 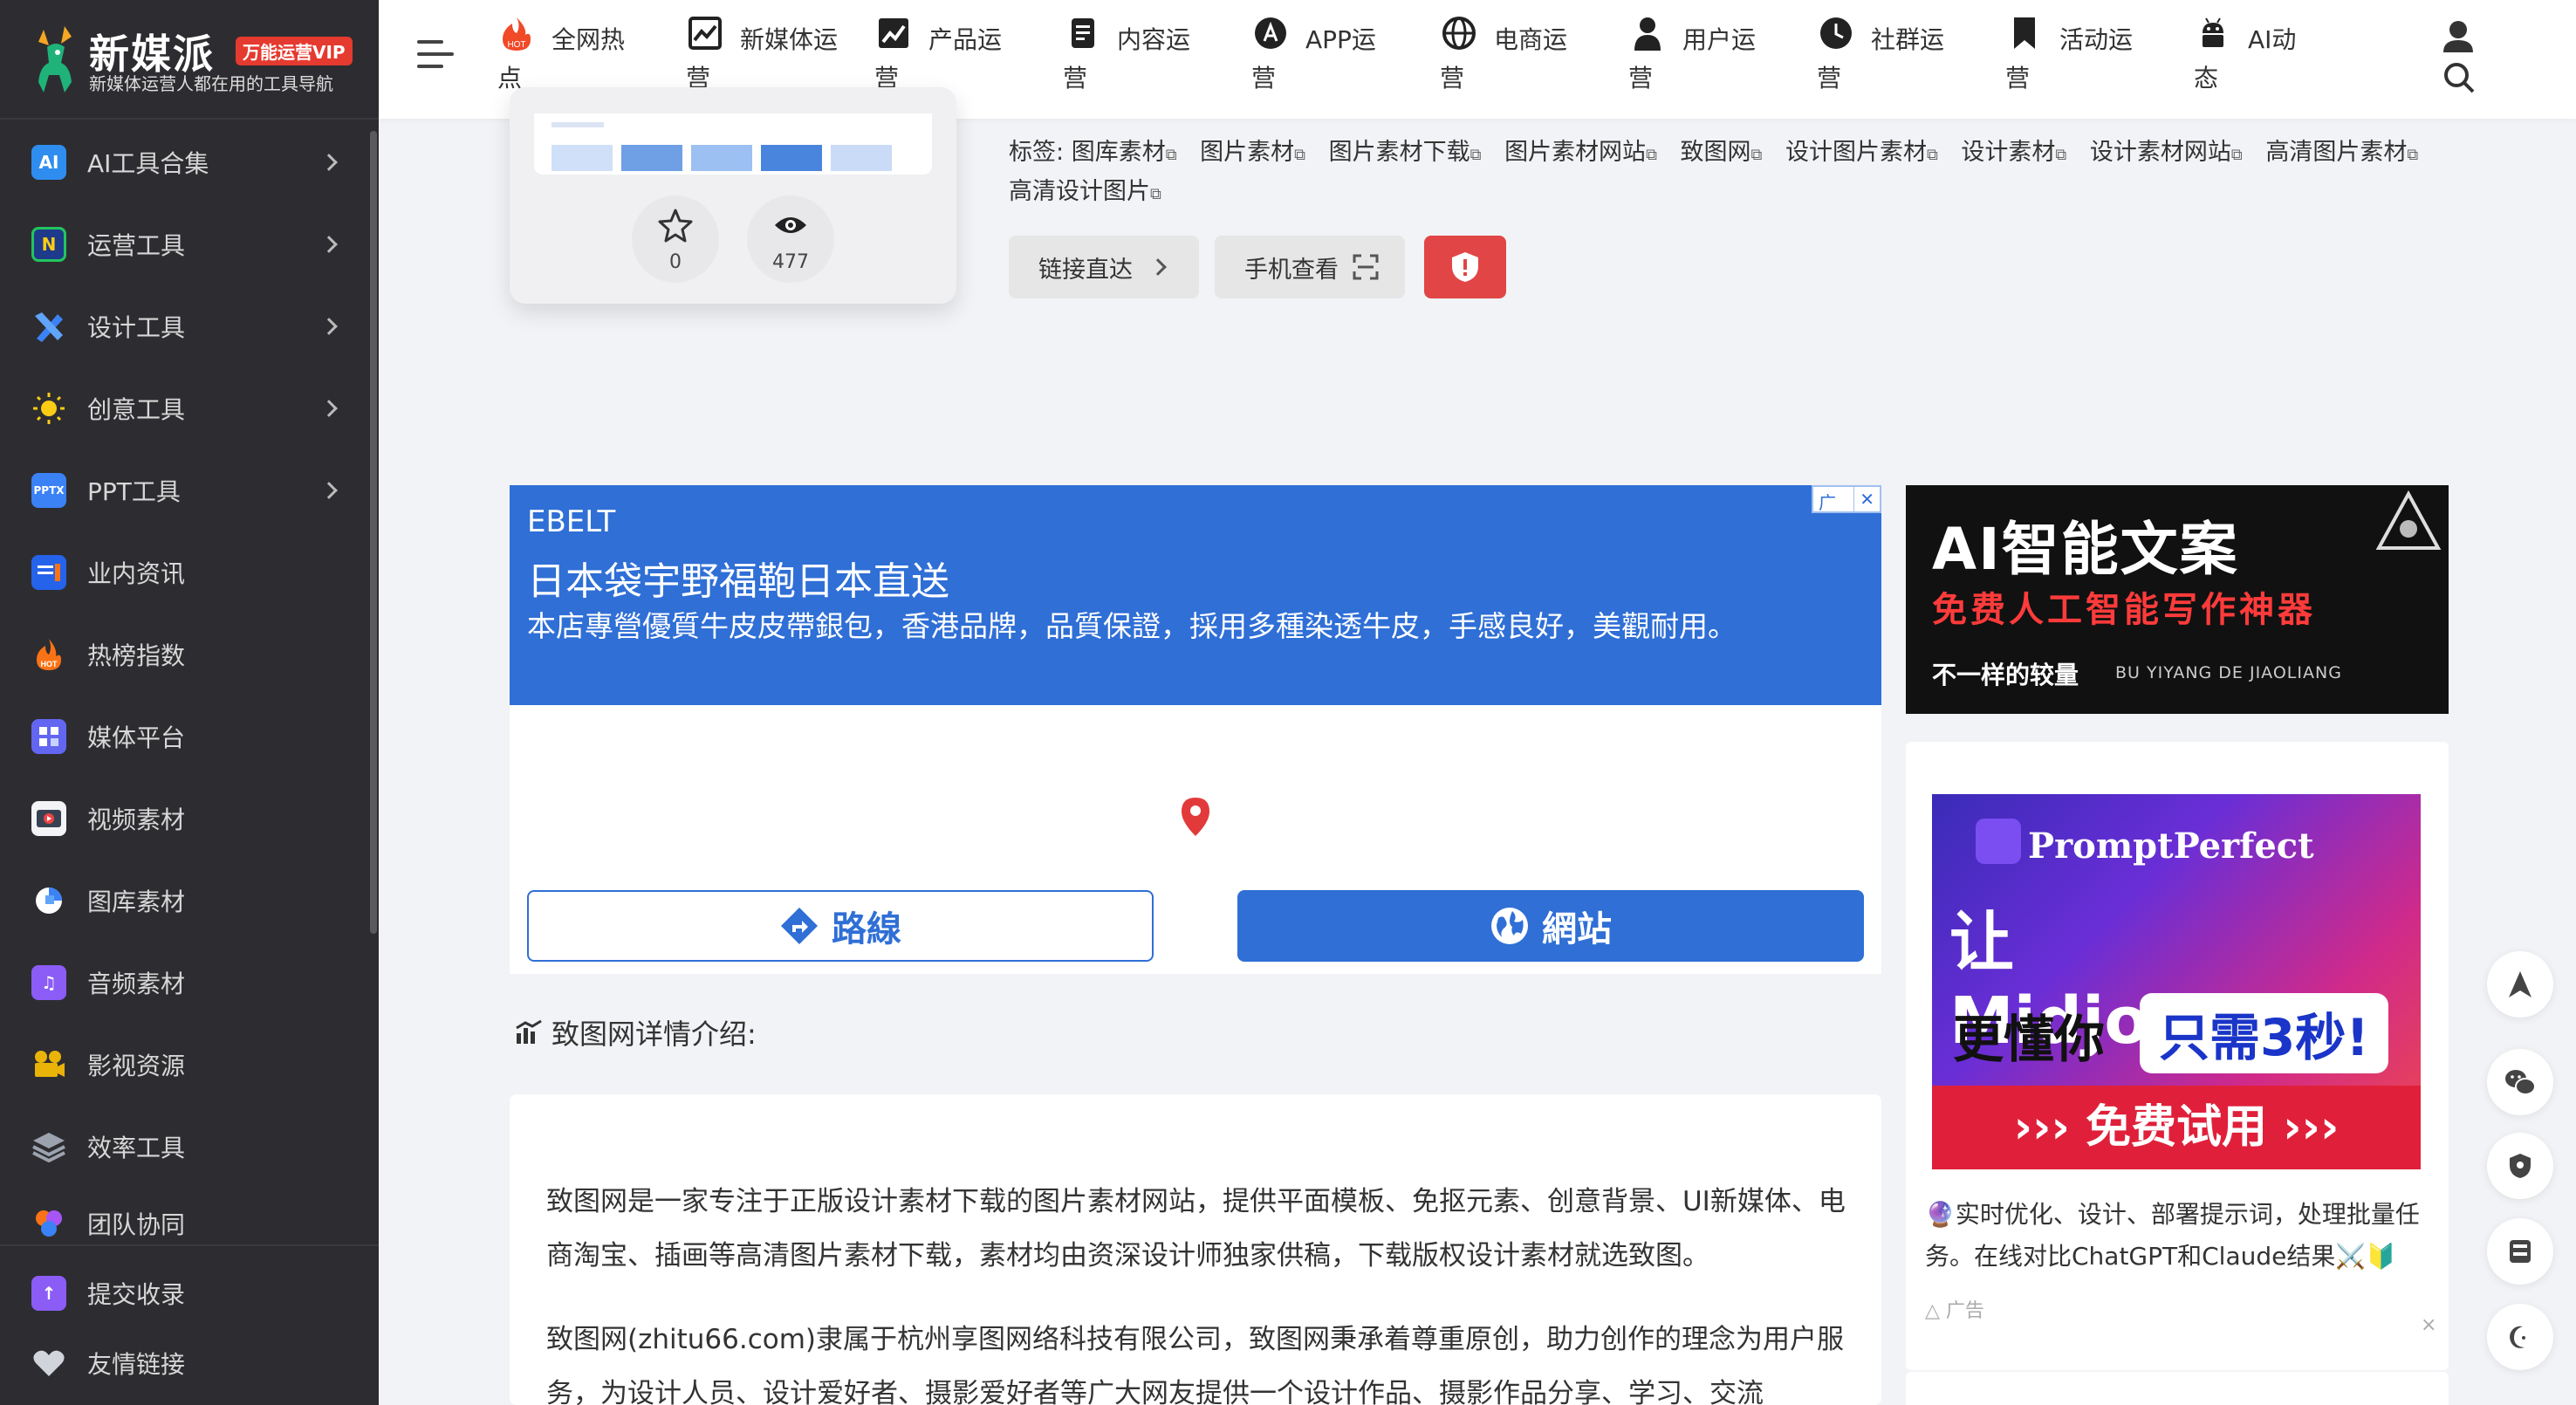 I want to click on ad-r2-cta: ››› 免费试用 ›››, so click(x=2177, y=1128).